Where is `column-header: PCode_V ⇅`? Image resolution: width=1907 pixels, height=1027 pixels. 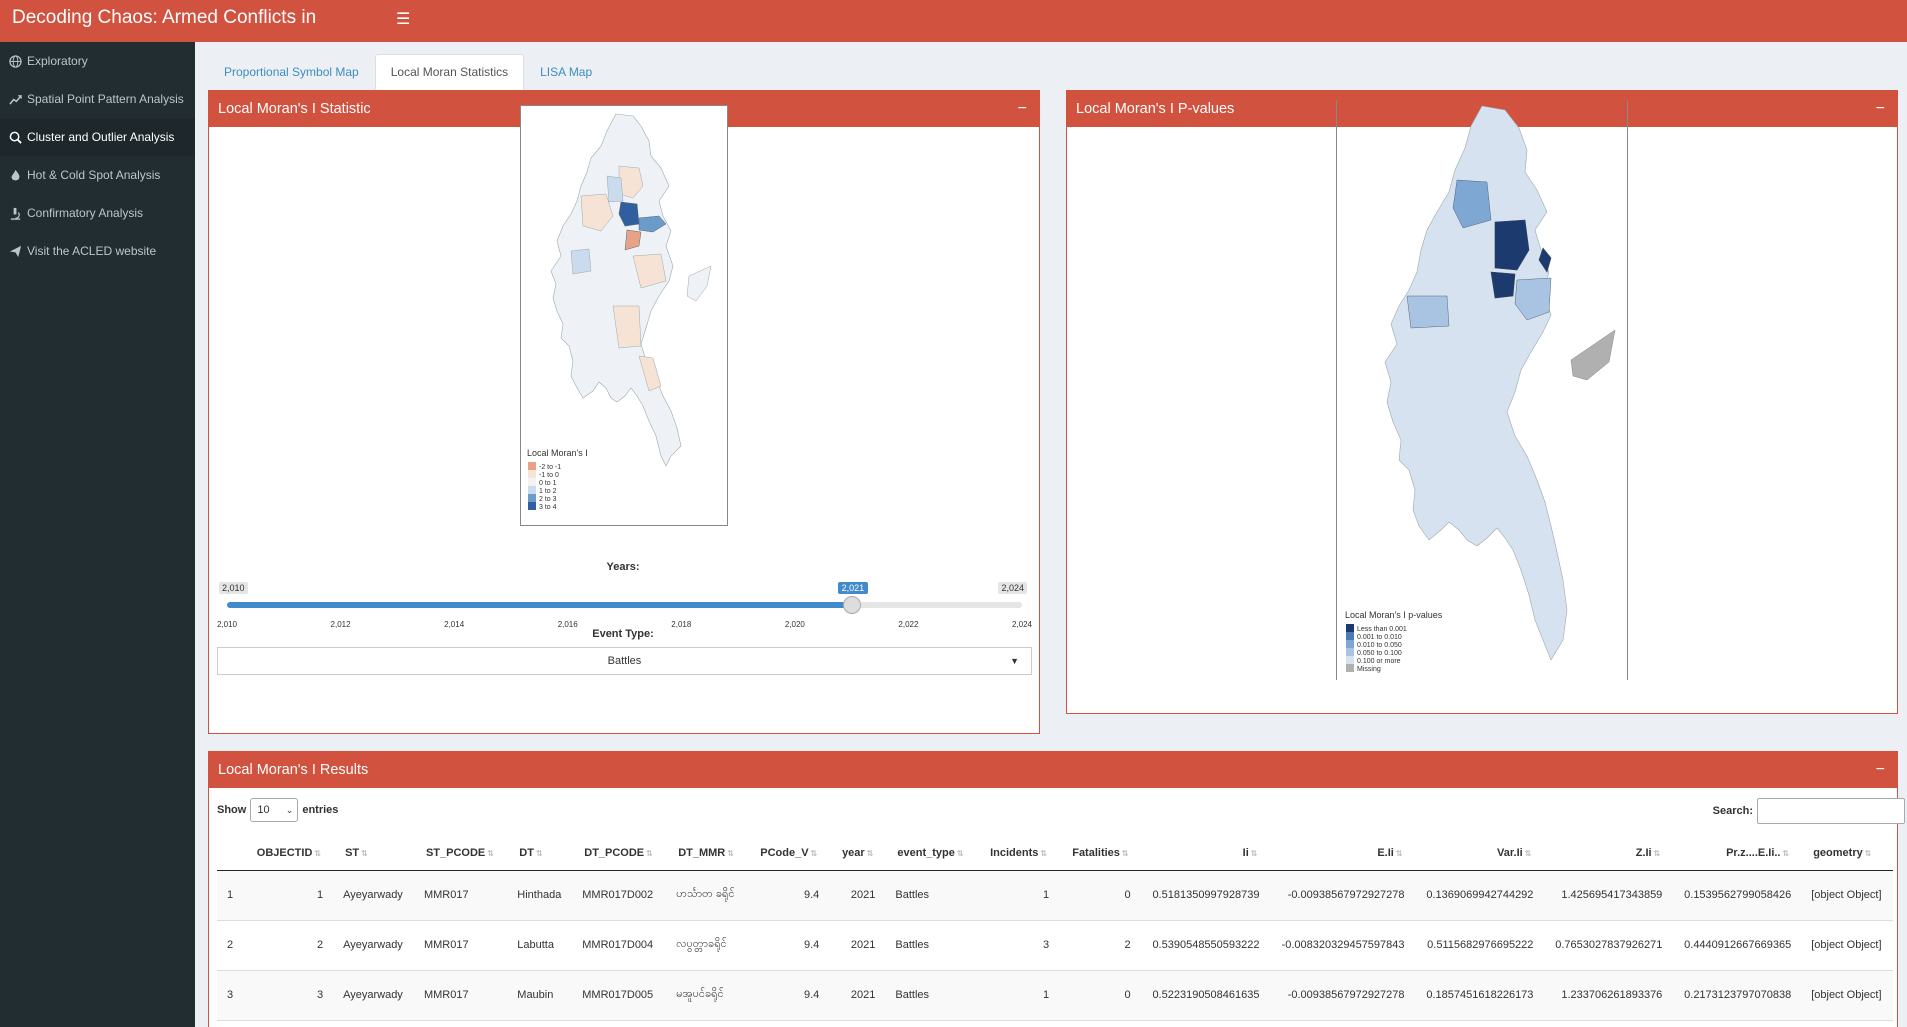 column-header: PCode_V ⇅ is located at coordinates (788, 853).